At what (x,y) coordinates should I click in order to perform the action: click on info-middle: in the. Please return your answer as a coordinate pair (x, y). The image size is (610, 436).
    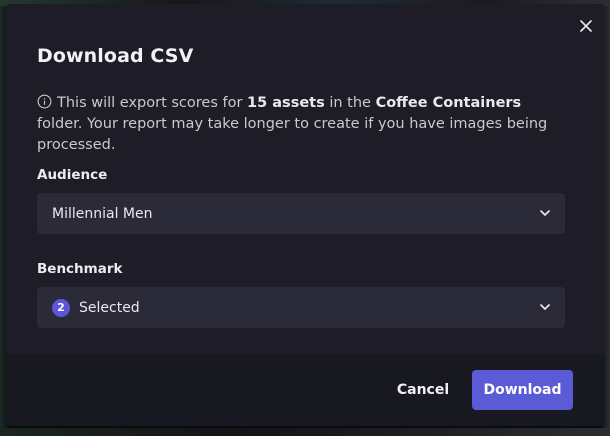
    Looking at the image, I should click on (350, 103).